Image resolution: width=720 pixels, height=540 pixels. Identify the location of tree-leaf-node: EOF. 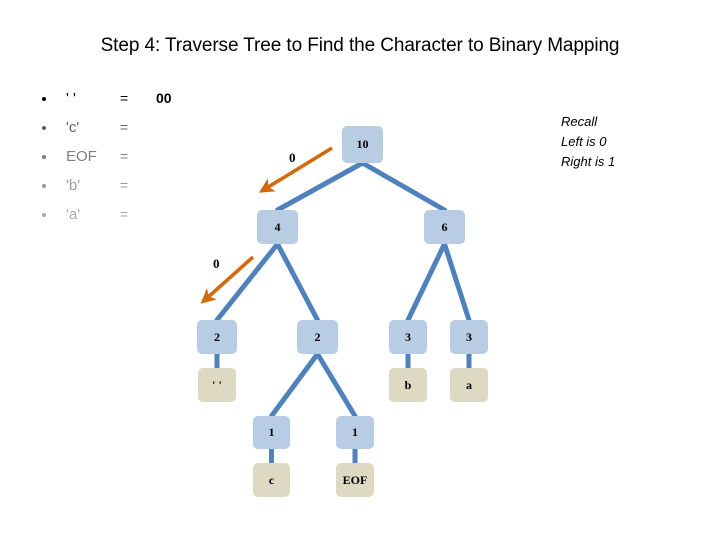
(355, 480).